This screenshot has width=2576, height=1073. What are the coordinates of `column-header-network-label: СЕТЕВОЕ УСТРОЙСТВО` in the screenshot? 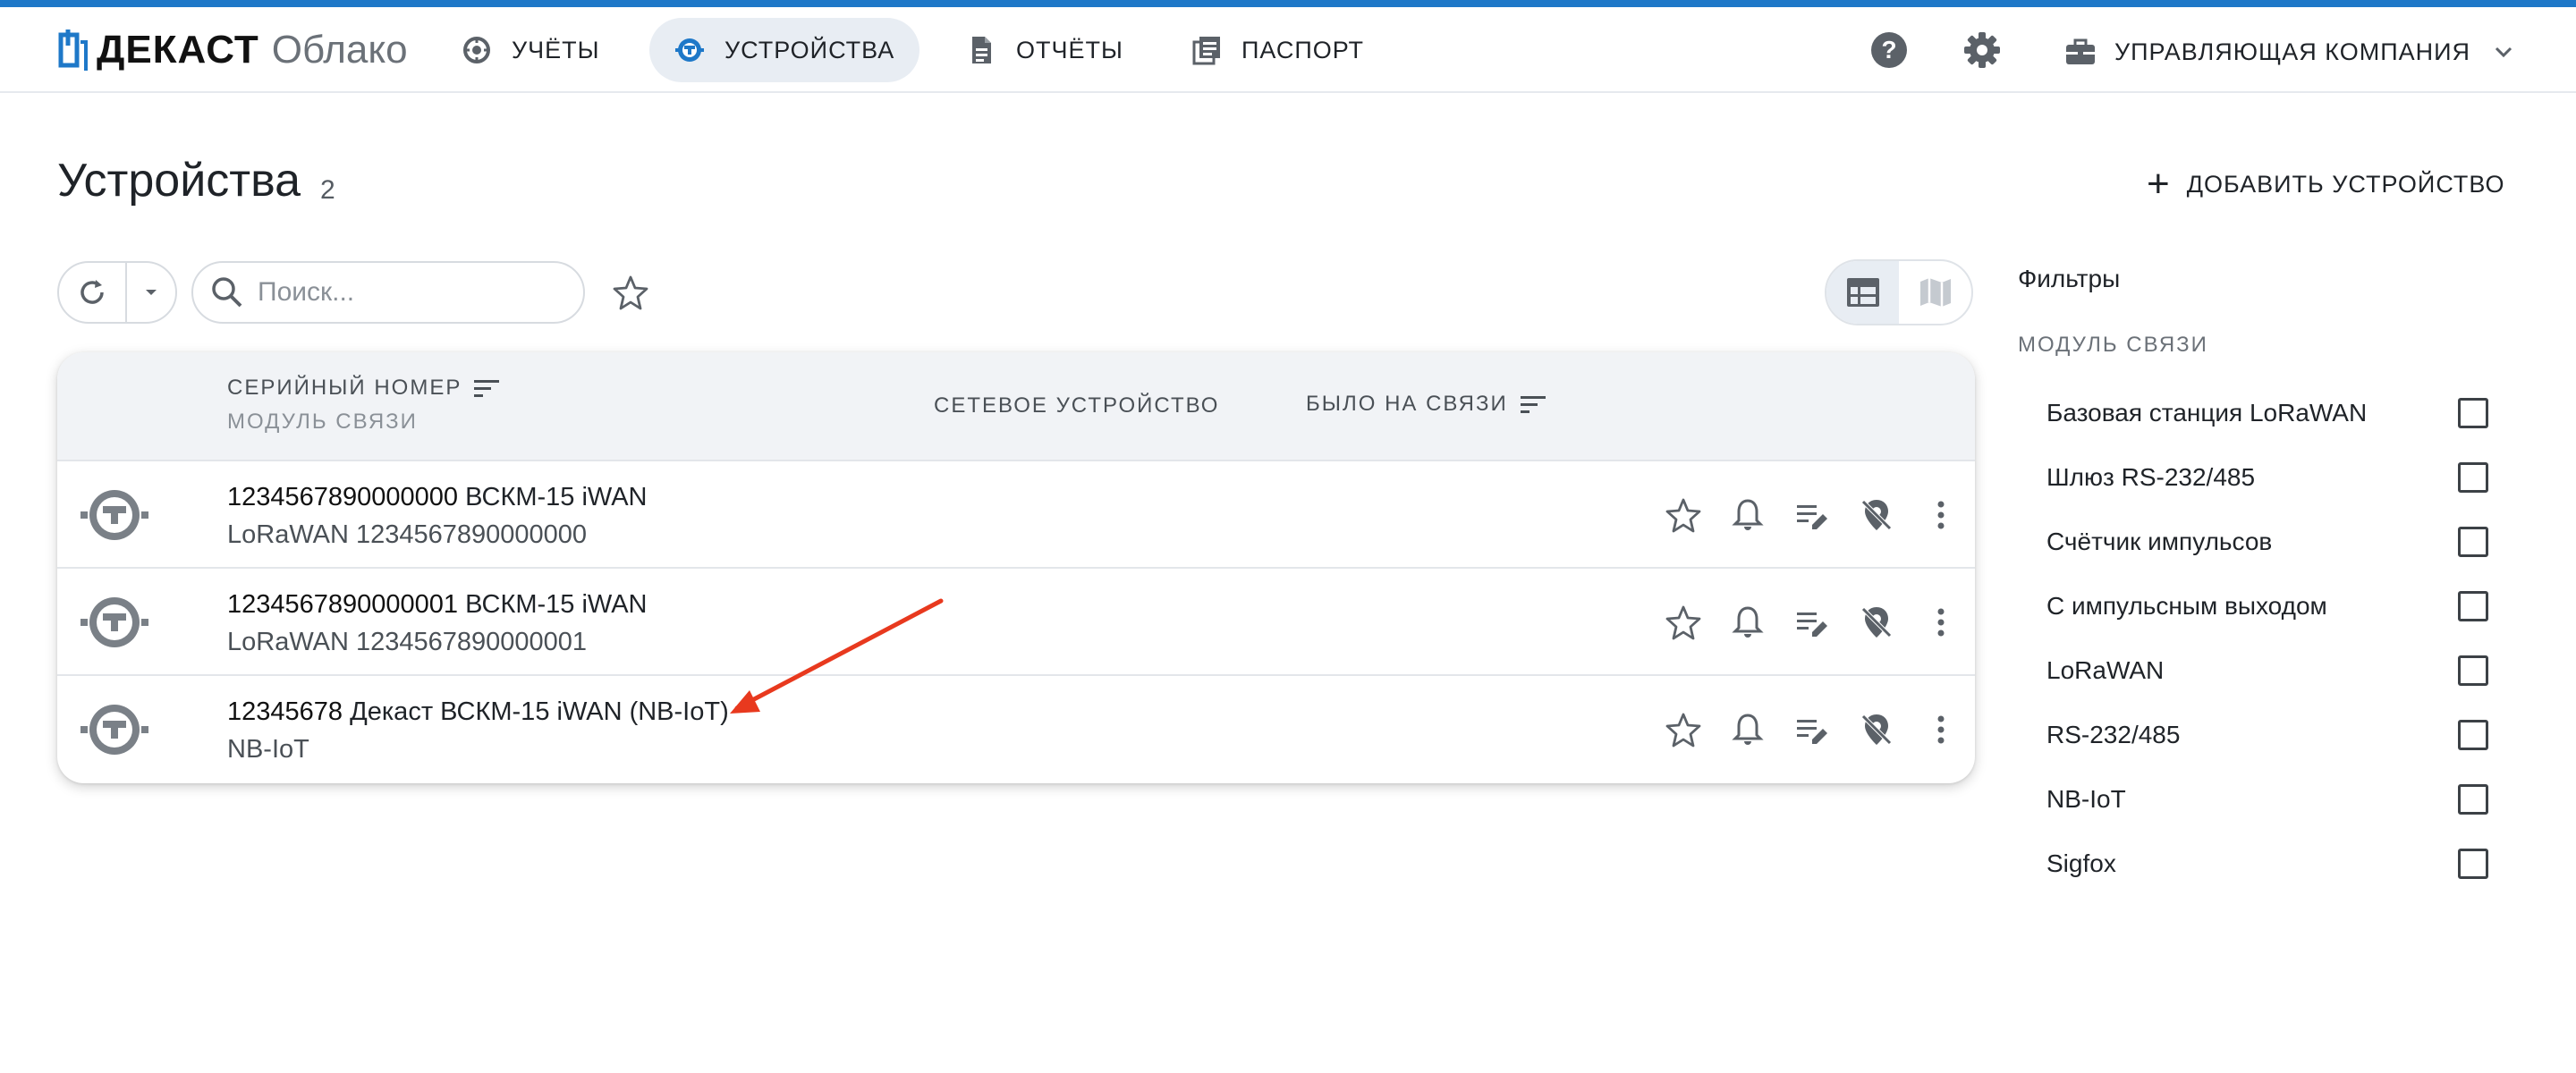 It's located at (1077, 405).